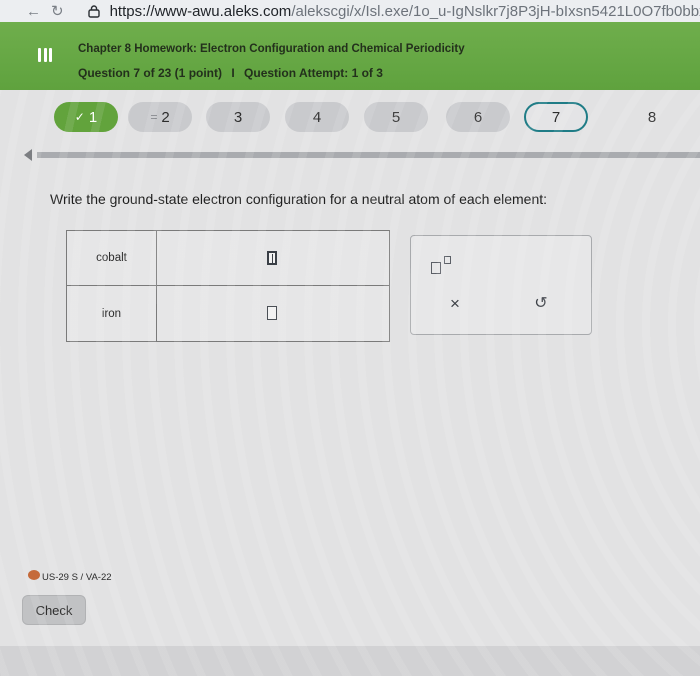  I want to click on question-nav-8: 8, so click(652, 117).